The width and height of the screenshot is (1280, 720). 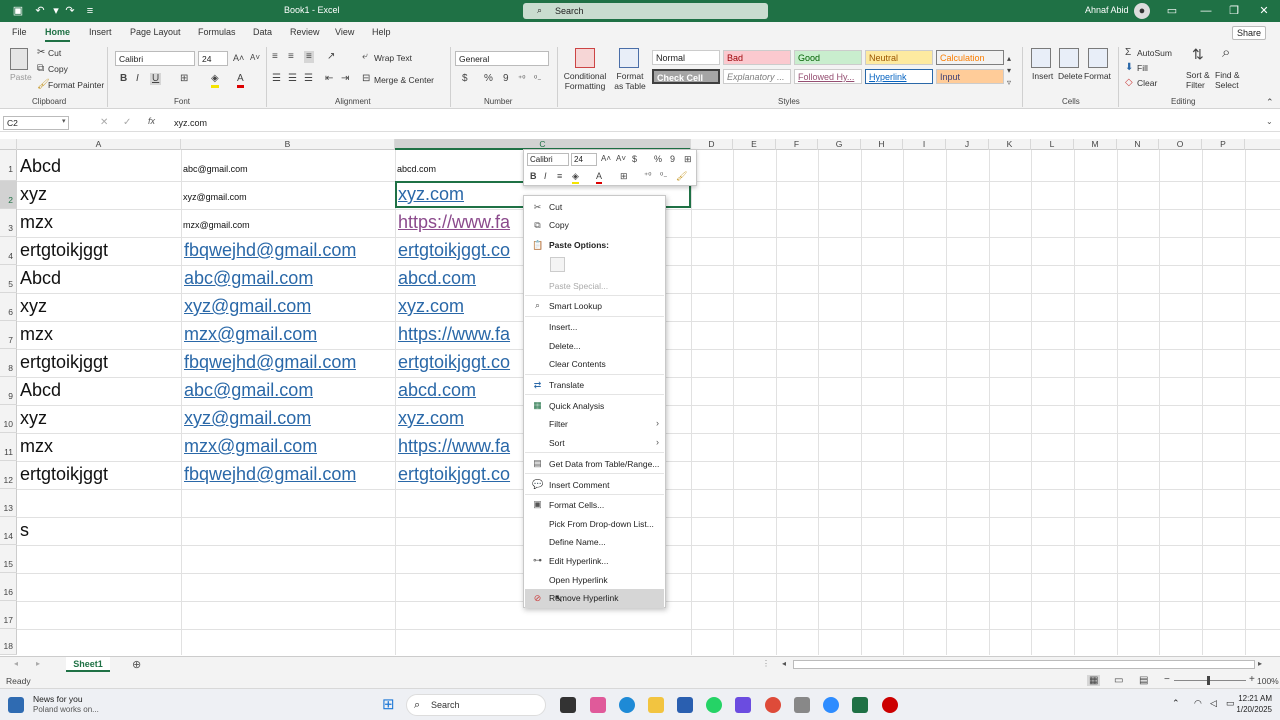 What do you see at coordinates (1143, 680) in the screenshot?
I see `page-break-view-icon: ▤` at bounding box center [1143, 680].